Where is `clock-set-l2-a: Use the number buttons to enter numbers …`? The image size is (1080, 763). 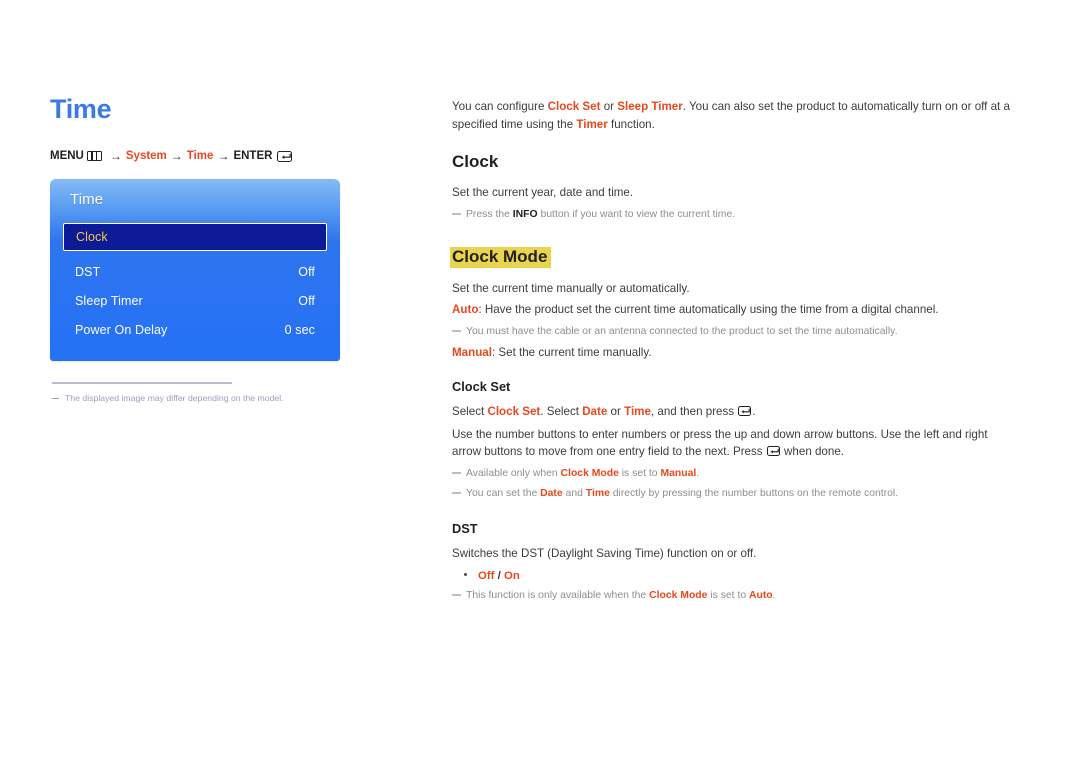 clock-set-l2-a: Use the number buttons to enter numbers … is located at coordinates (720, 443).